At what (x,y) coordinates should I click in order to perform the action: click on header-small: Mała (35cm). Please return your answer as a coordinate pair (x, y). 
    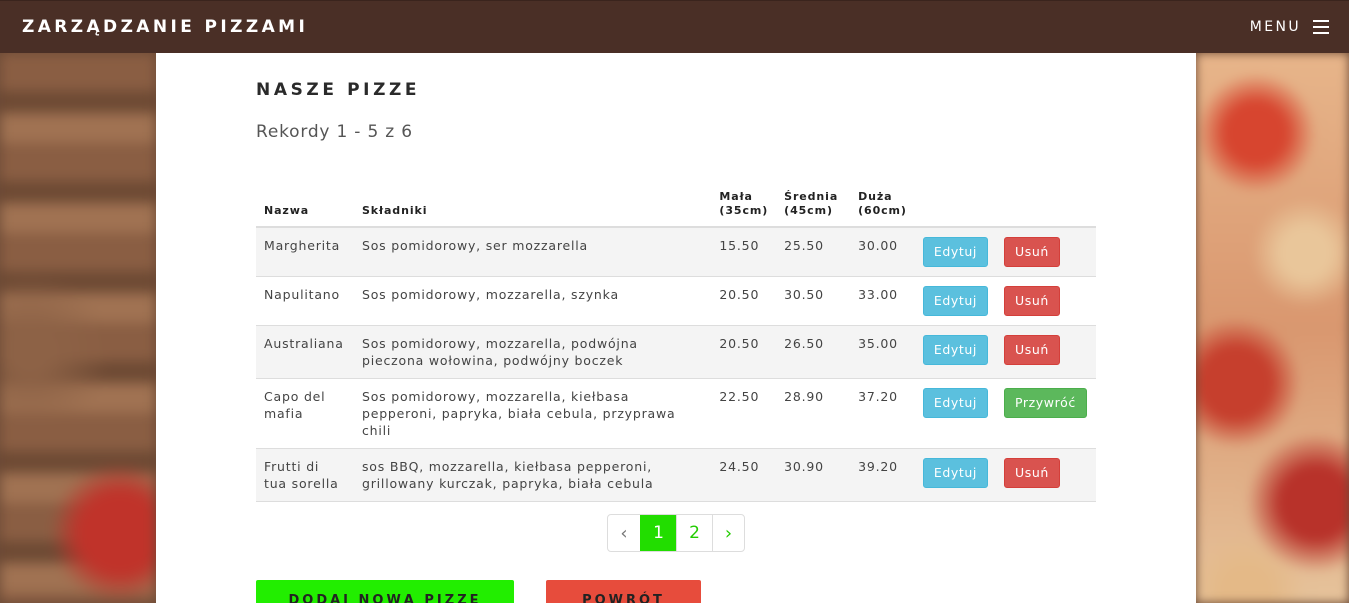
    Looking at the image, I should click on (744, 206).